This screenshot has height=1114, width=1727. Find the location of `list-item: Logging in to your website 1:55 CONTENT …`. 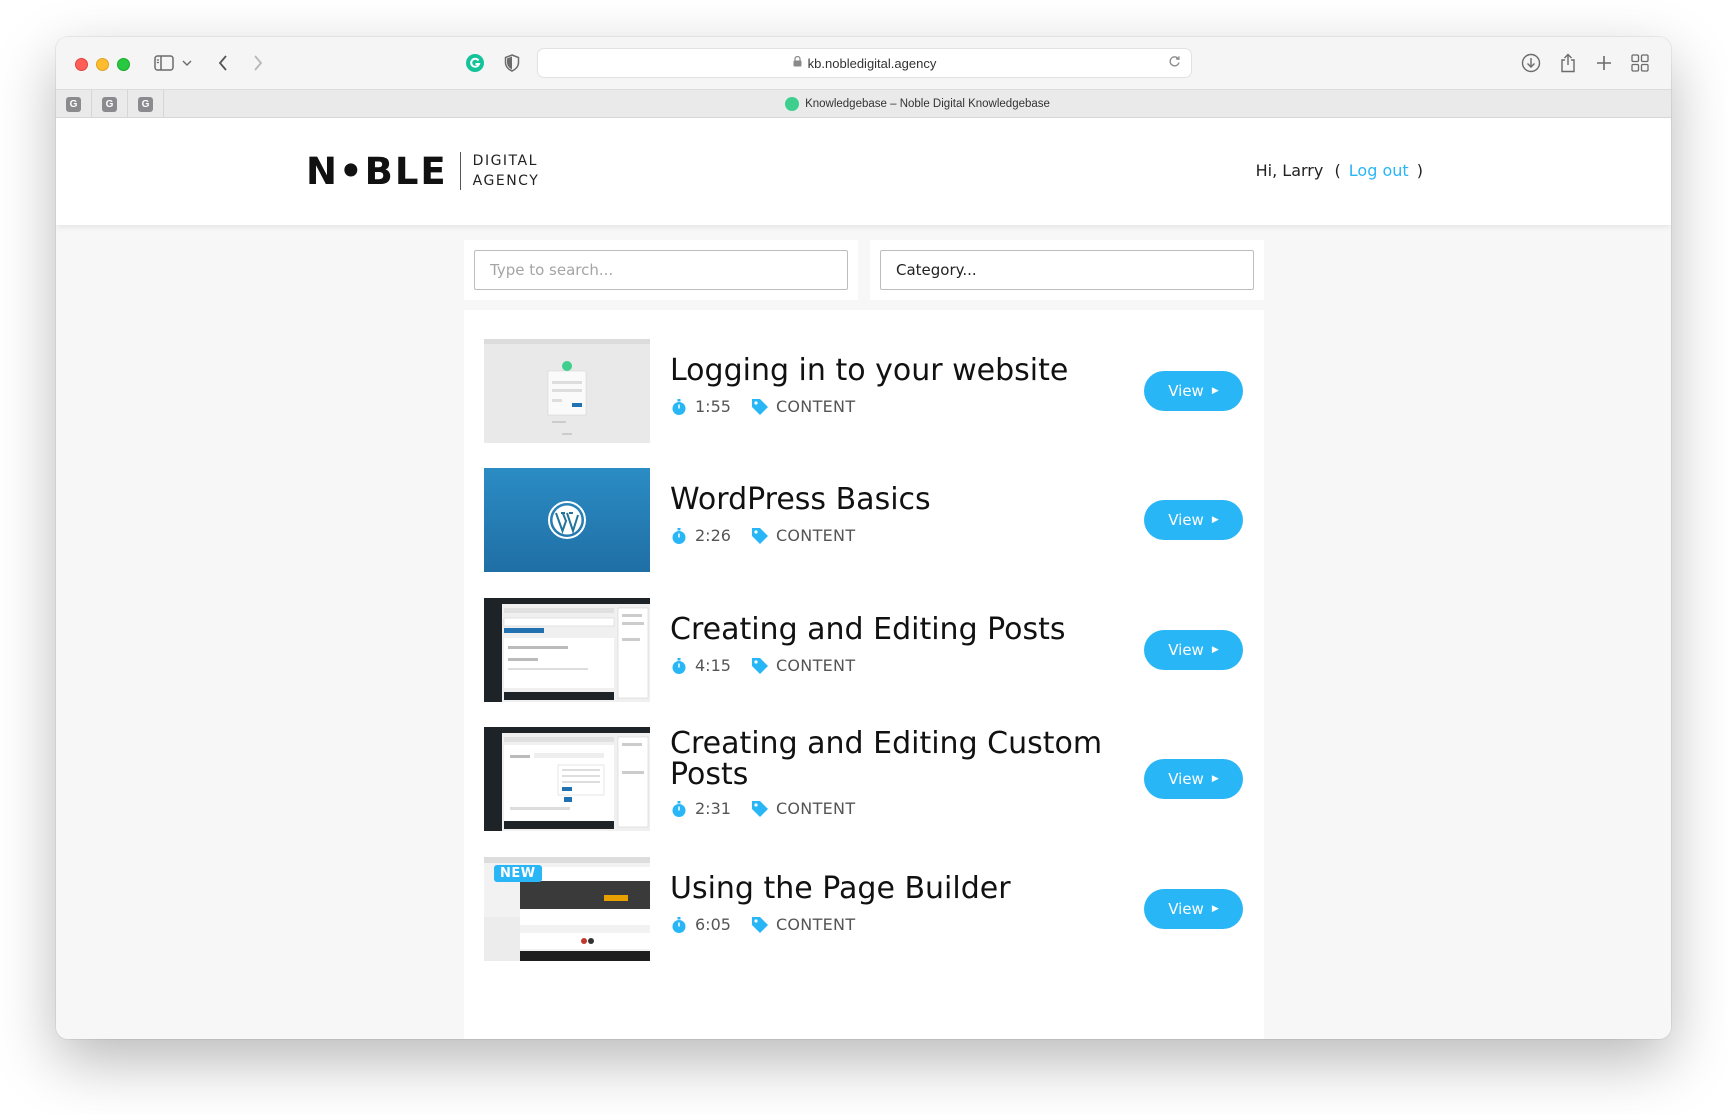

list-item: Logging in to your website 1:55 CONTENT … is located at coordinates (864, 391).